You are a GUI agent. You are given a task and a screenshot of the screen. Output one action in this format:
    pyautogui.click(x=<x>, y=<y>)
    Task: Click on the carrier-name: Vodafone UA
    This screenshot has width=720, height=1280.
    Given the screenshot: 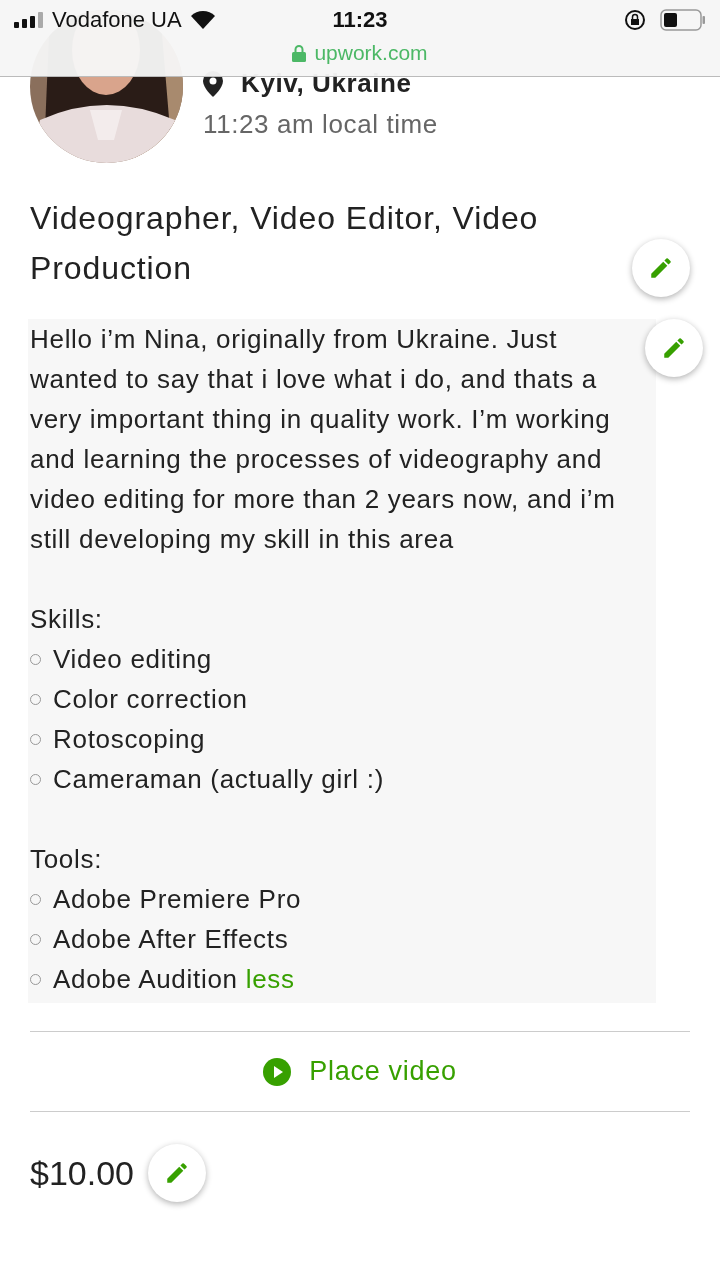 What is the action you would take?
    pyautogui.click(x=117, y=20)
    